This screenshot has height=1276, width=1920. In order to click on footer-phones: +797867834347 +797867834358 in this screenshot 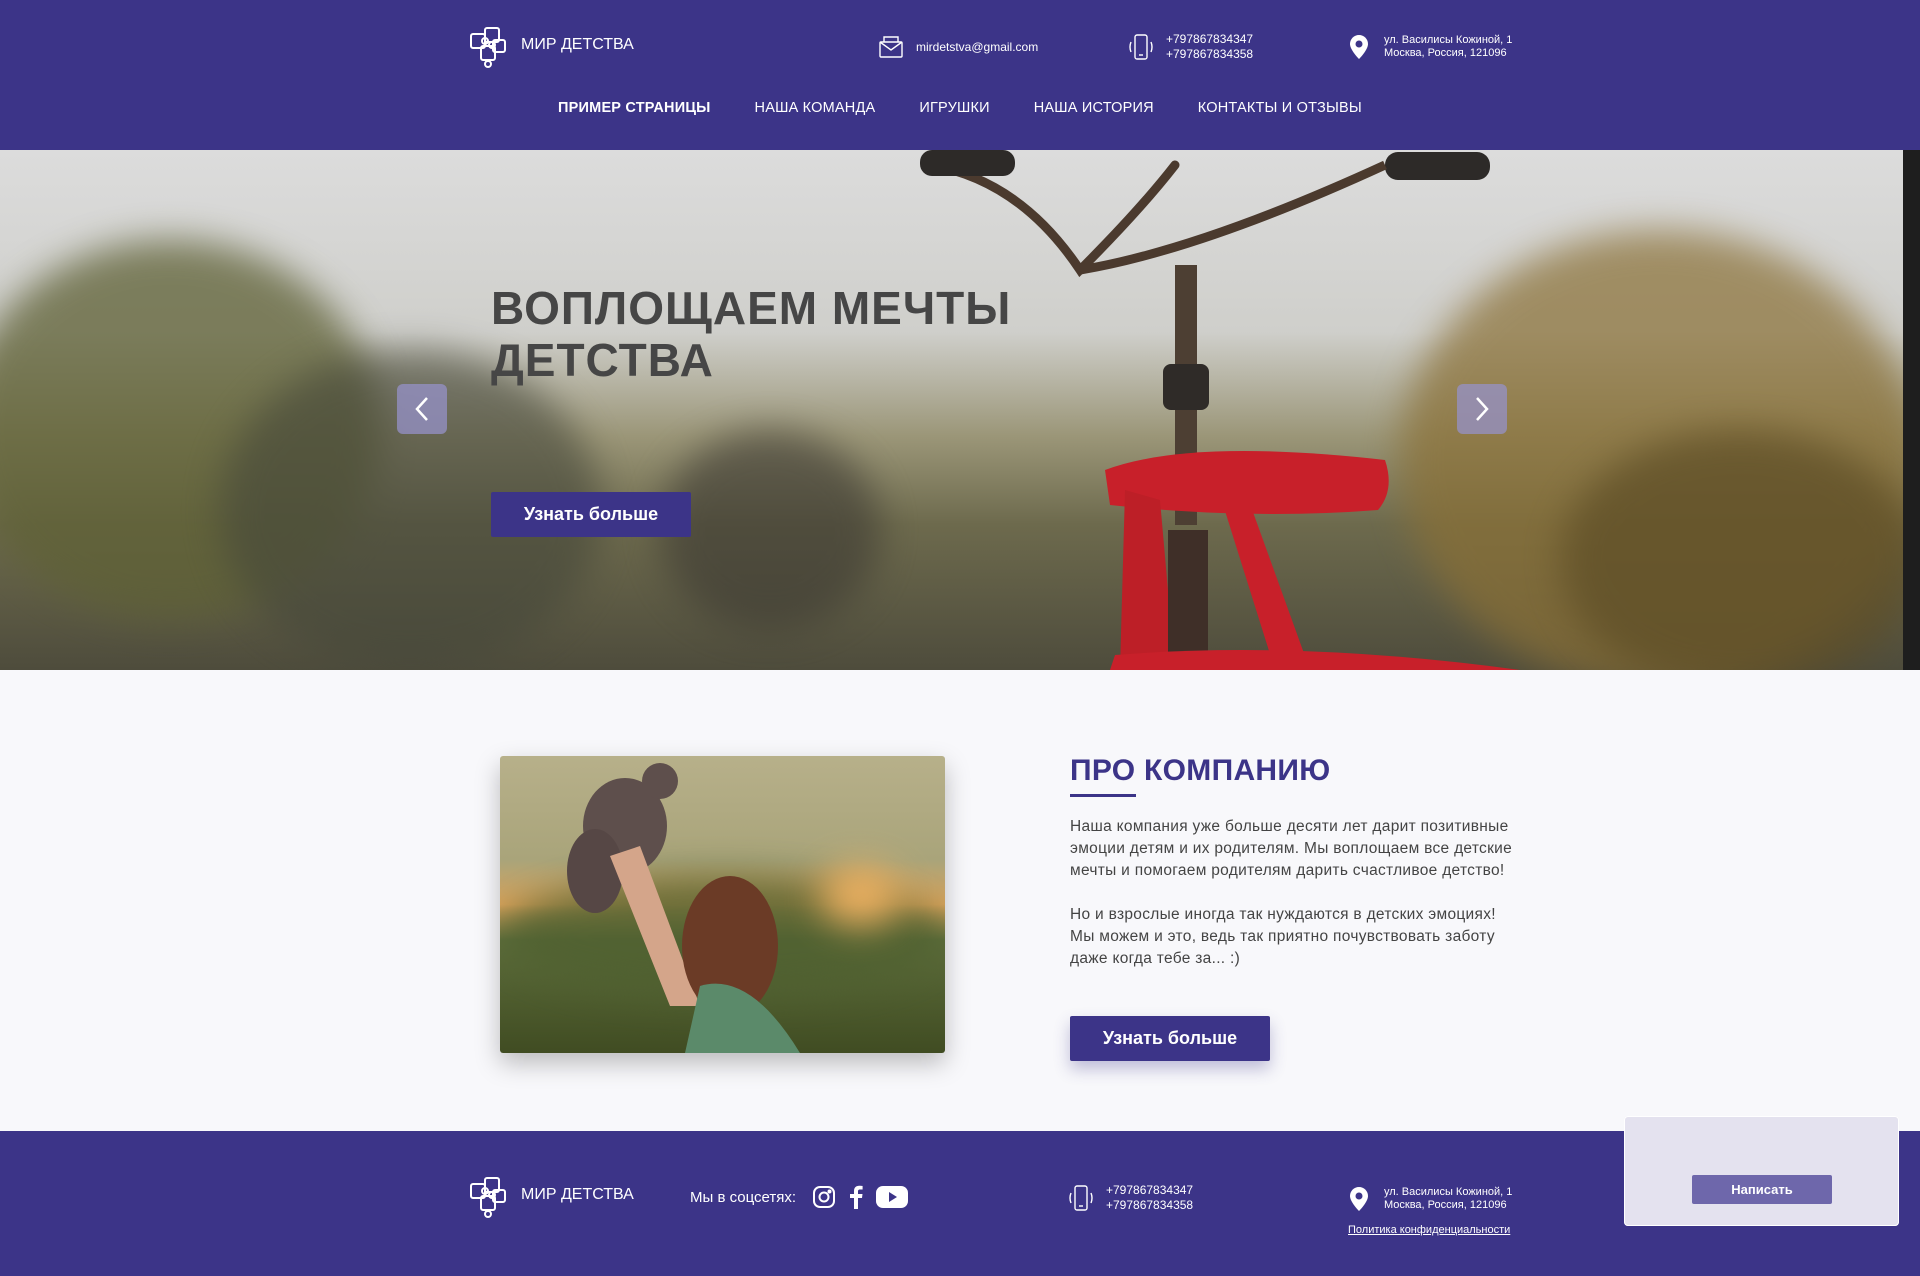, I will do `click(1130, 1198)`.